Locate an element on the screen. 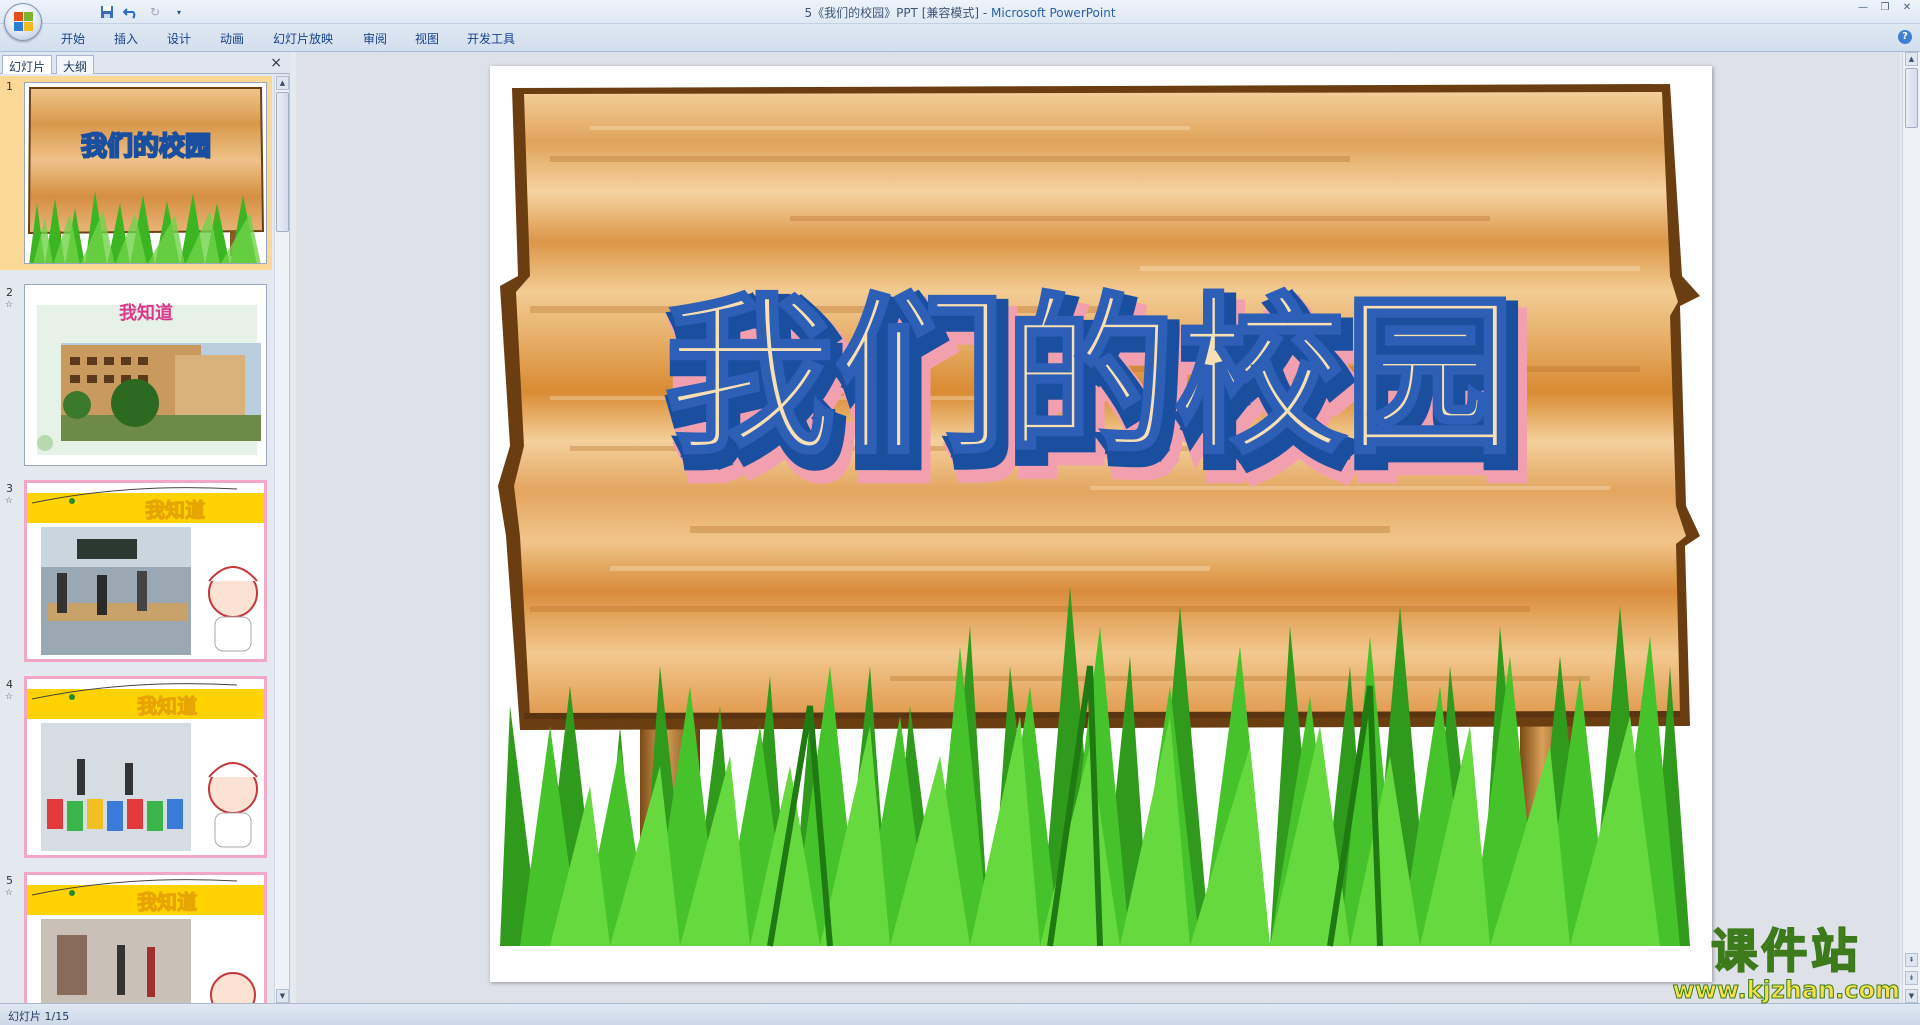 Image resolution: width=1920 pixels, height=1025 pixels. document-title: 5《我们的校园》PPT [兼容模式] is located at coordinates (892, 13).